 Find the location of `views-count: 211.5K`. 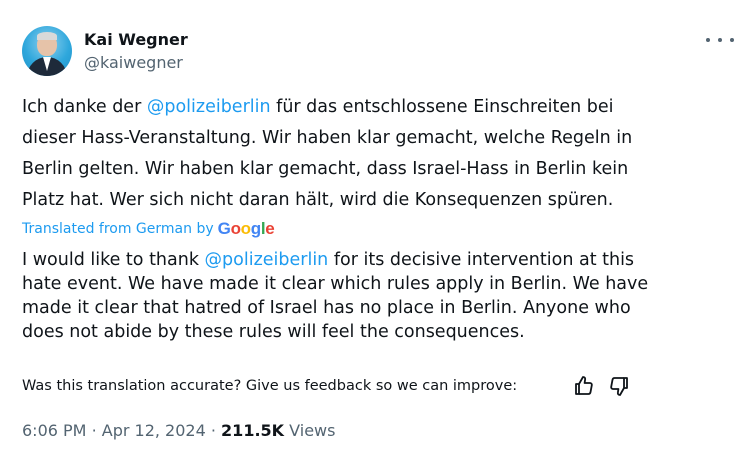

views-count: 211.5K is located at coordinates (253, 430).